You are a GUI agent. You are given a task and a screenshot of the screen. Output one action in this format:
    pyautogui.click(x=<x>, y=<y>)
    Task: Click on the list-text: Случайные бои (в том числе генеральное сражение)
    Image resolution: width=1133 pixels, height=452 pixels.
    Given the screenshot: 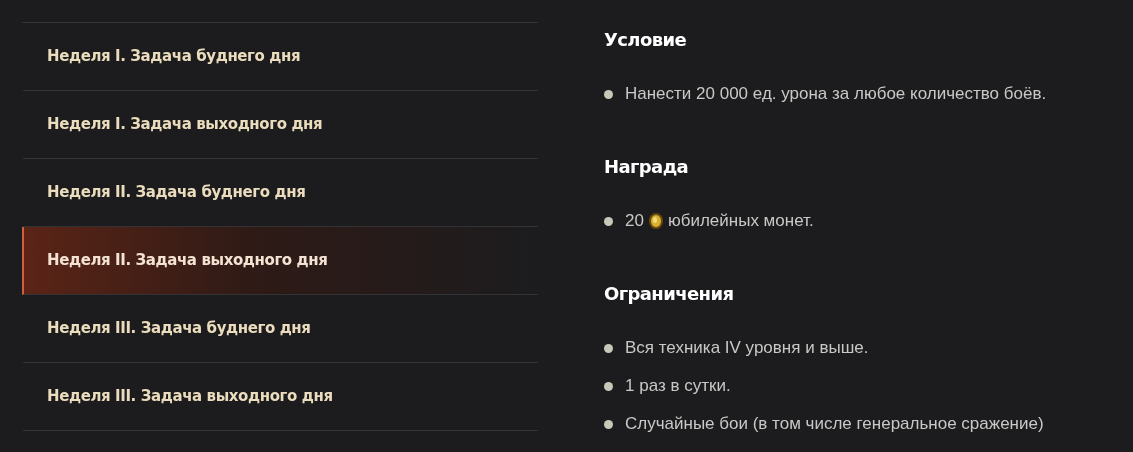 What is the action you would take?
    pyautogui.click(x=834, y=424)
    